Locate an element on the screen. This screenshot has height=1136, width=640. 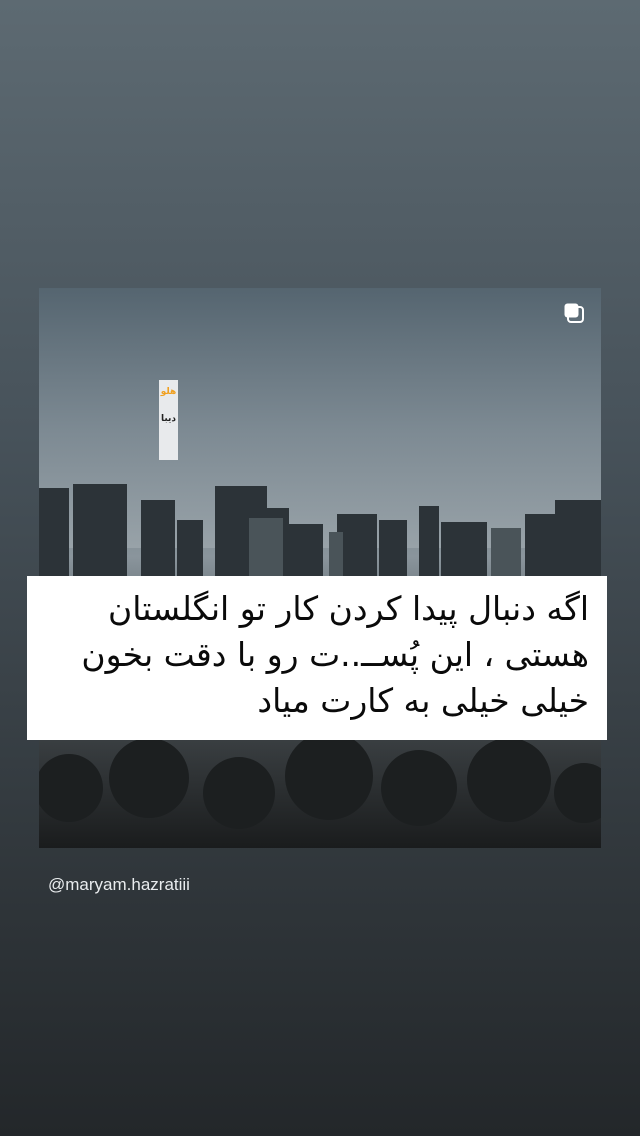
caption-line: هستی ، این پُســ..ت رو با دقت بخون is located at coordinates (335, 654).